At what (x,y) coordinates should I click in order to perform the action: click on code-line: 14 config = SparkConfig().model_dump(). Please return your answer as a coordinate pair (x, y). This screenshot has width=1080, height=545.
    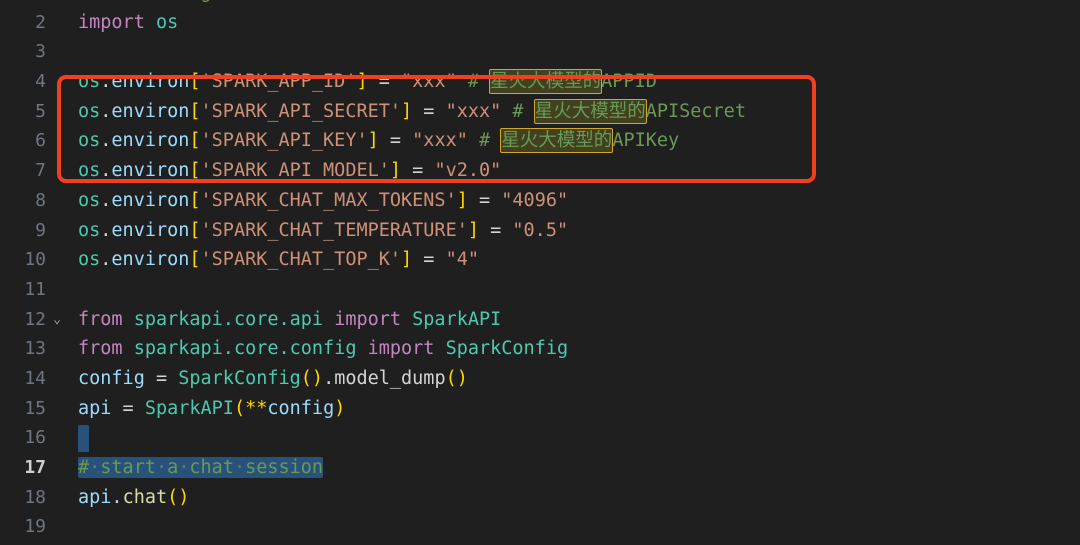
    Looking at the image, I should click on (540, 379).